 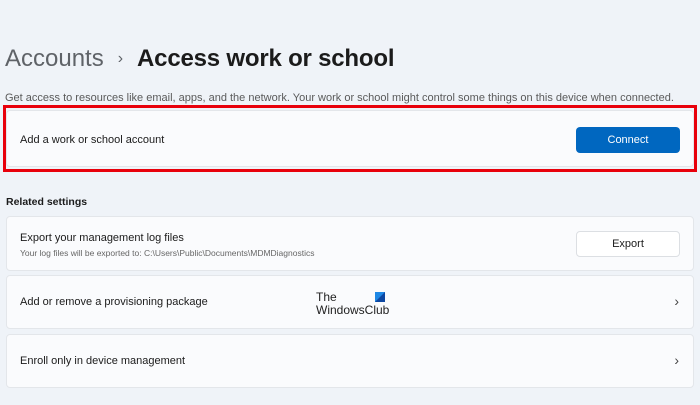 I want to click on watermark-logo: The WindowsClub, so click(x=352, y=304).